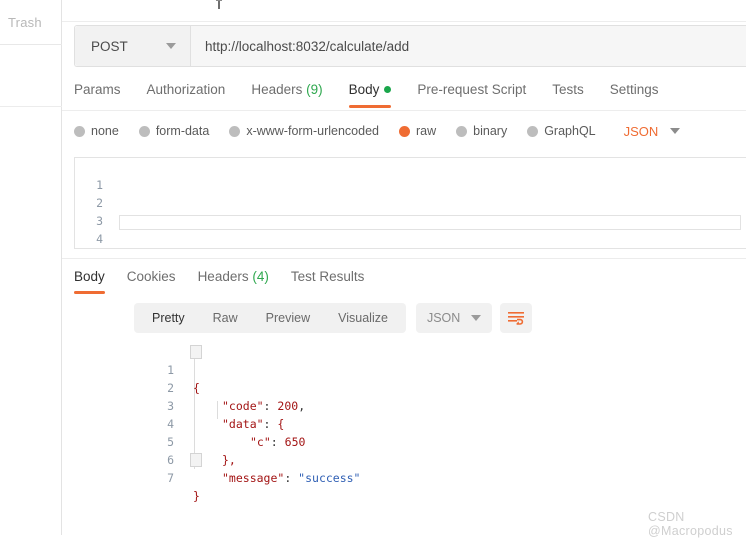 The height and width of the screenshot is (538, 746). I want to click on response-format-label: JSON, so click(443, 318).